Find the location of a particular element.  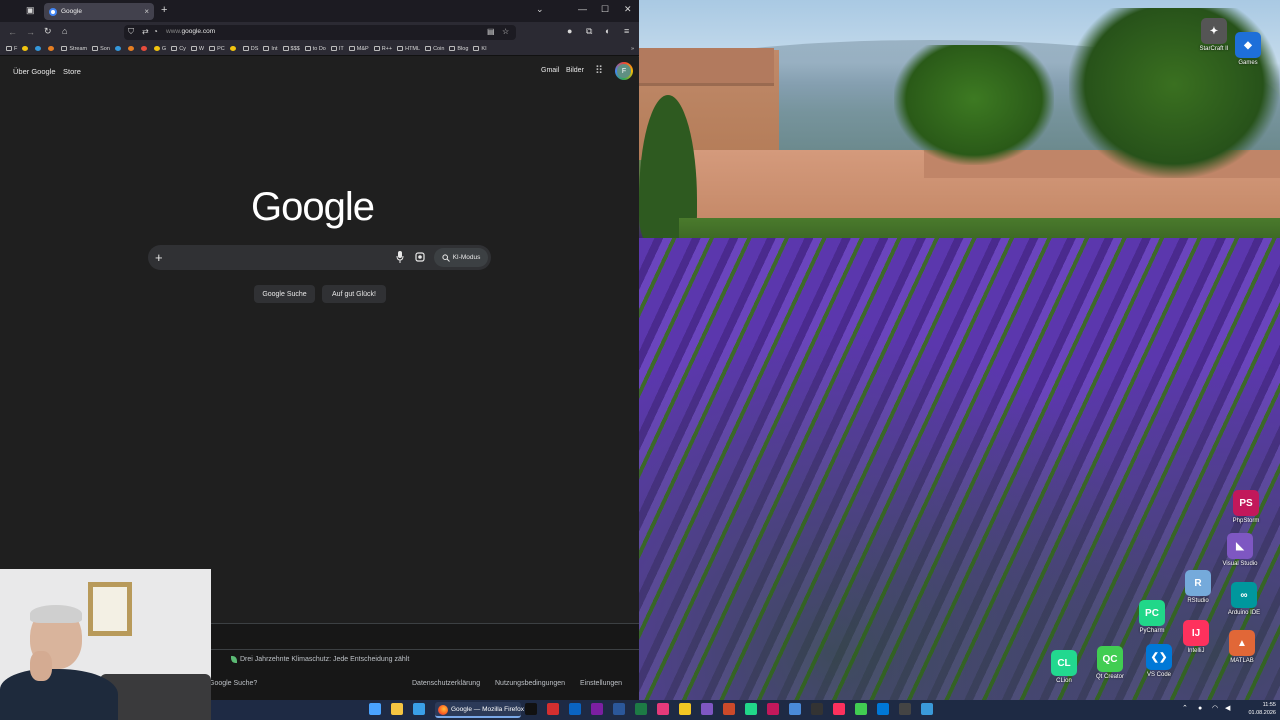

privacy-link: Datenschutzerklärung is located at coordinates (446, 683).